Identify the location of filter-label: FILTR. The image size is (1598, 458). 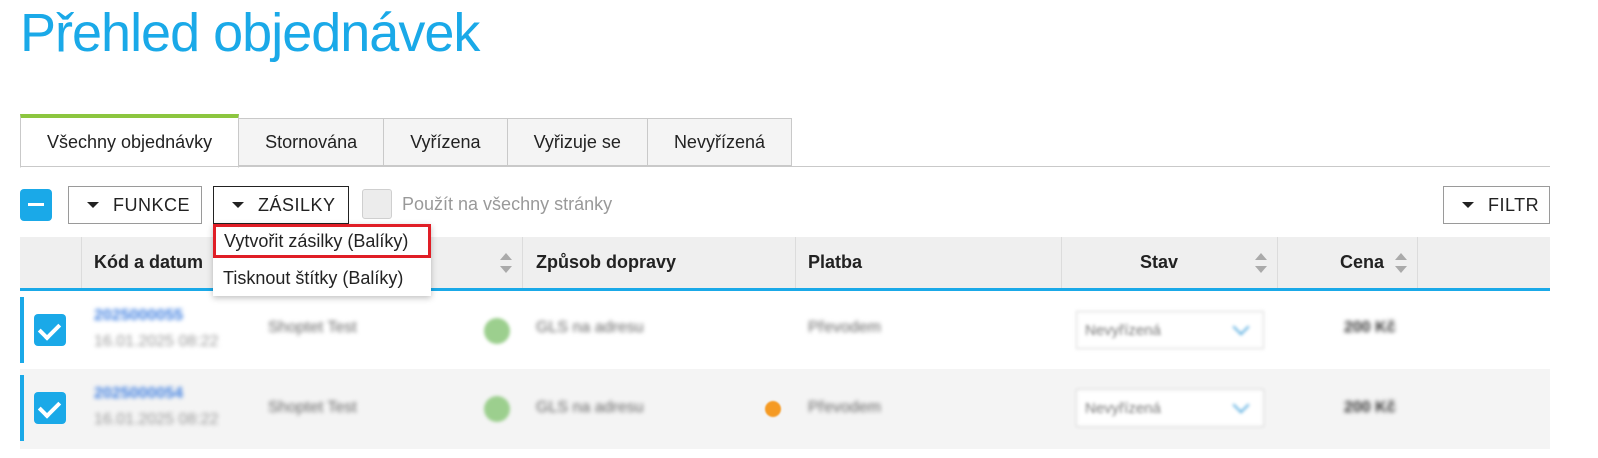
(1514, 204).